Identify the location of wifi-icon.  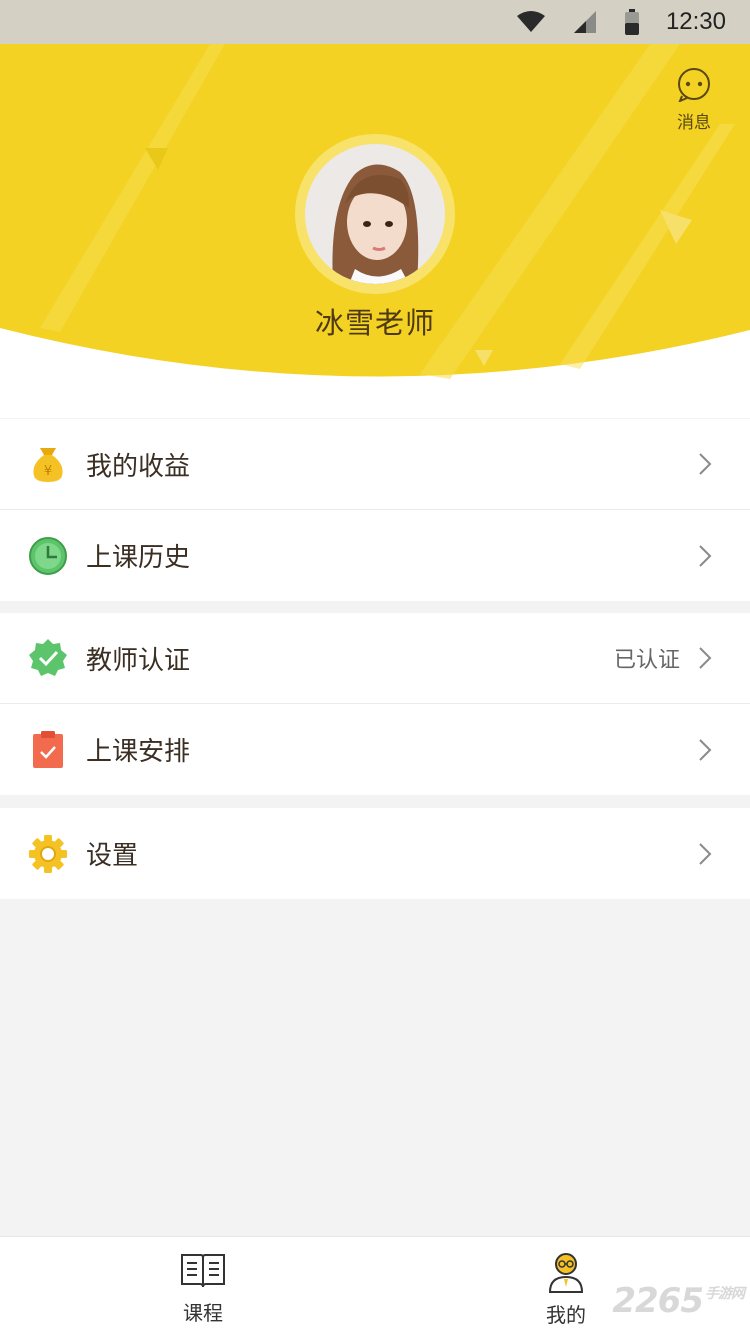
(530, 21).